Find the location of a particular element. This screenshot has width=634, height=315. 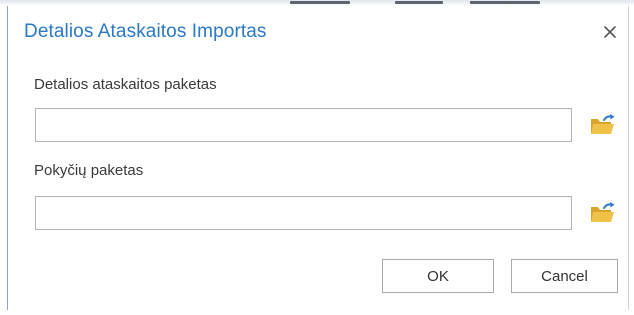

changes-package-input is located at coordinates (303, 213).